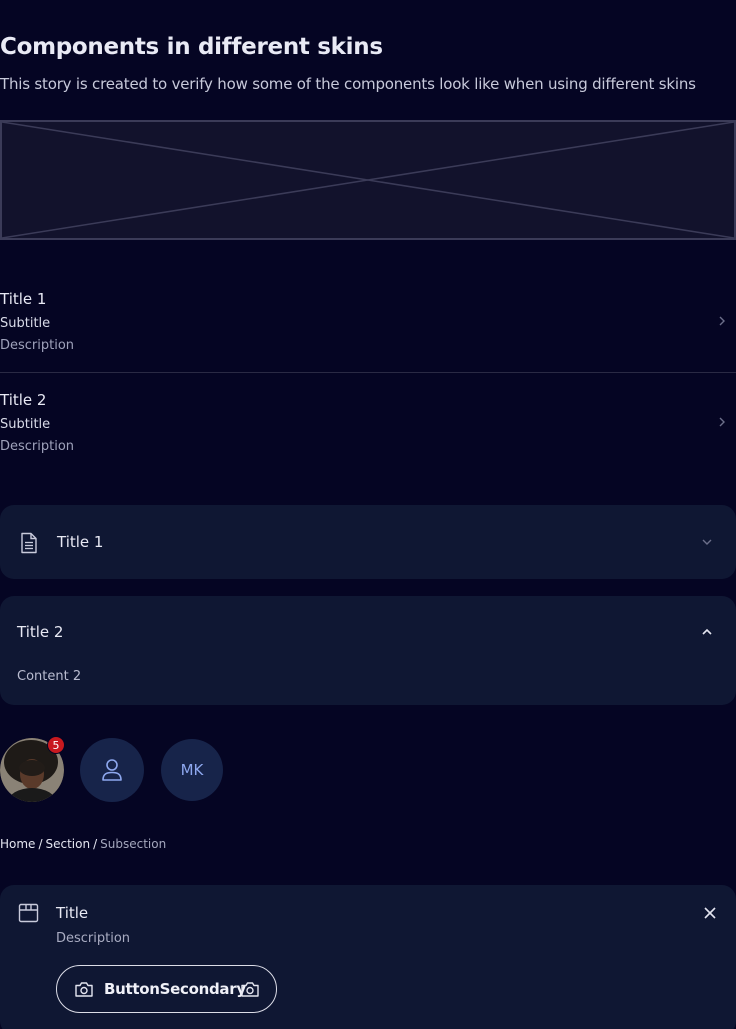 This screenshot has width=736, height=1029. What do you see at coordinates (368, 322) in the screenshot?
I see `list-item: Title 1 Subtitle Description` at bounding box center [368, 322].